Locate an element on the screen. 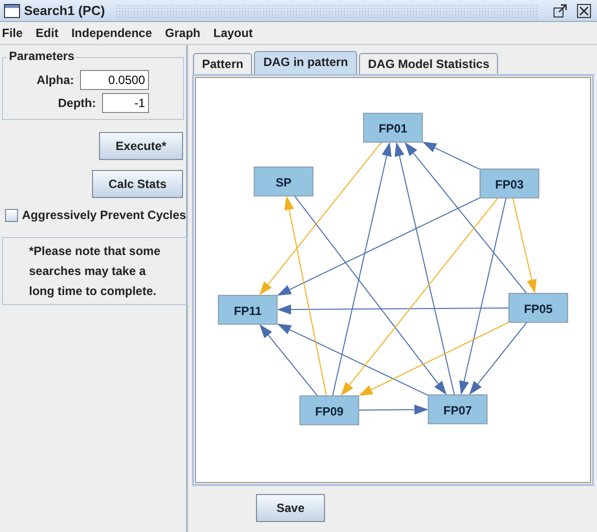 The image size is (597, 532). menu-item: Independence is located at coordinates (111, 33).